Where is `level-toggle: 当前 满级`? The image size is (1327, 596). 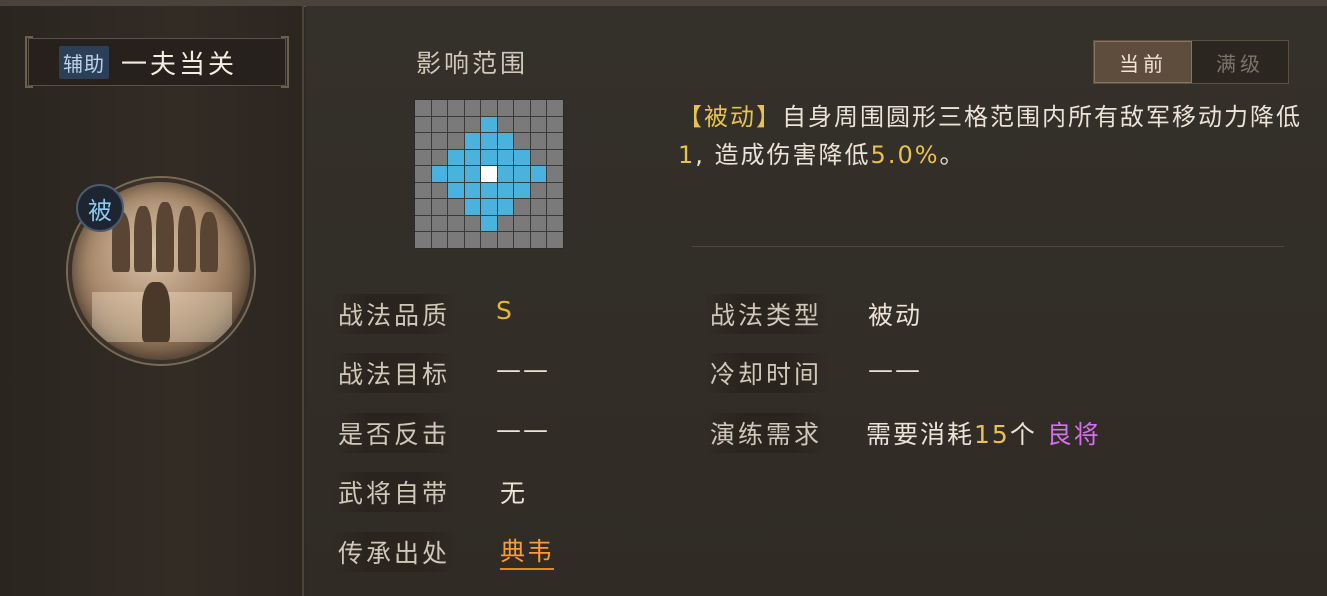 level-toggle: 当前 满级 is located at coordinates (1191, 62).